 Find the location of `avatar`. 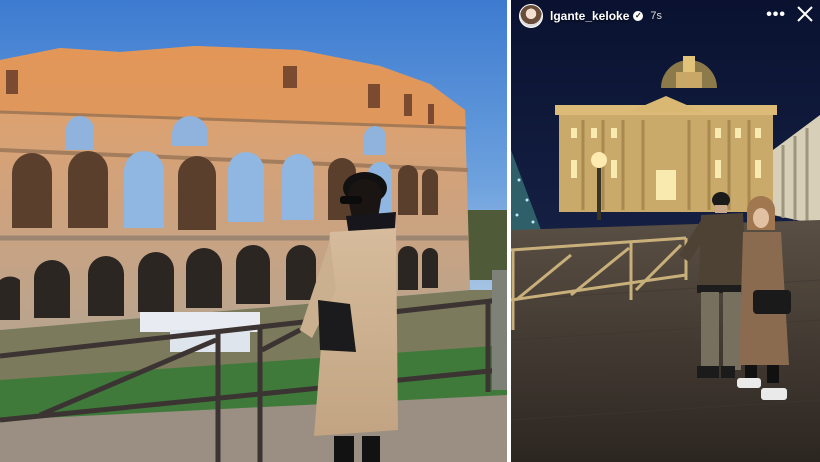

avatar is located at coordinates (531, 16).